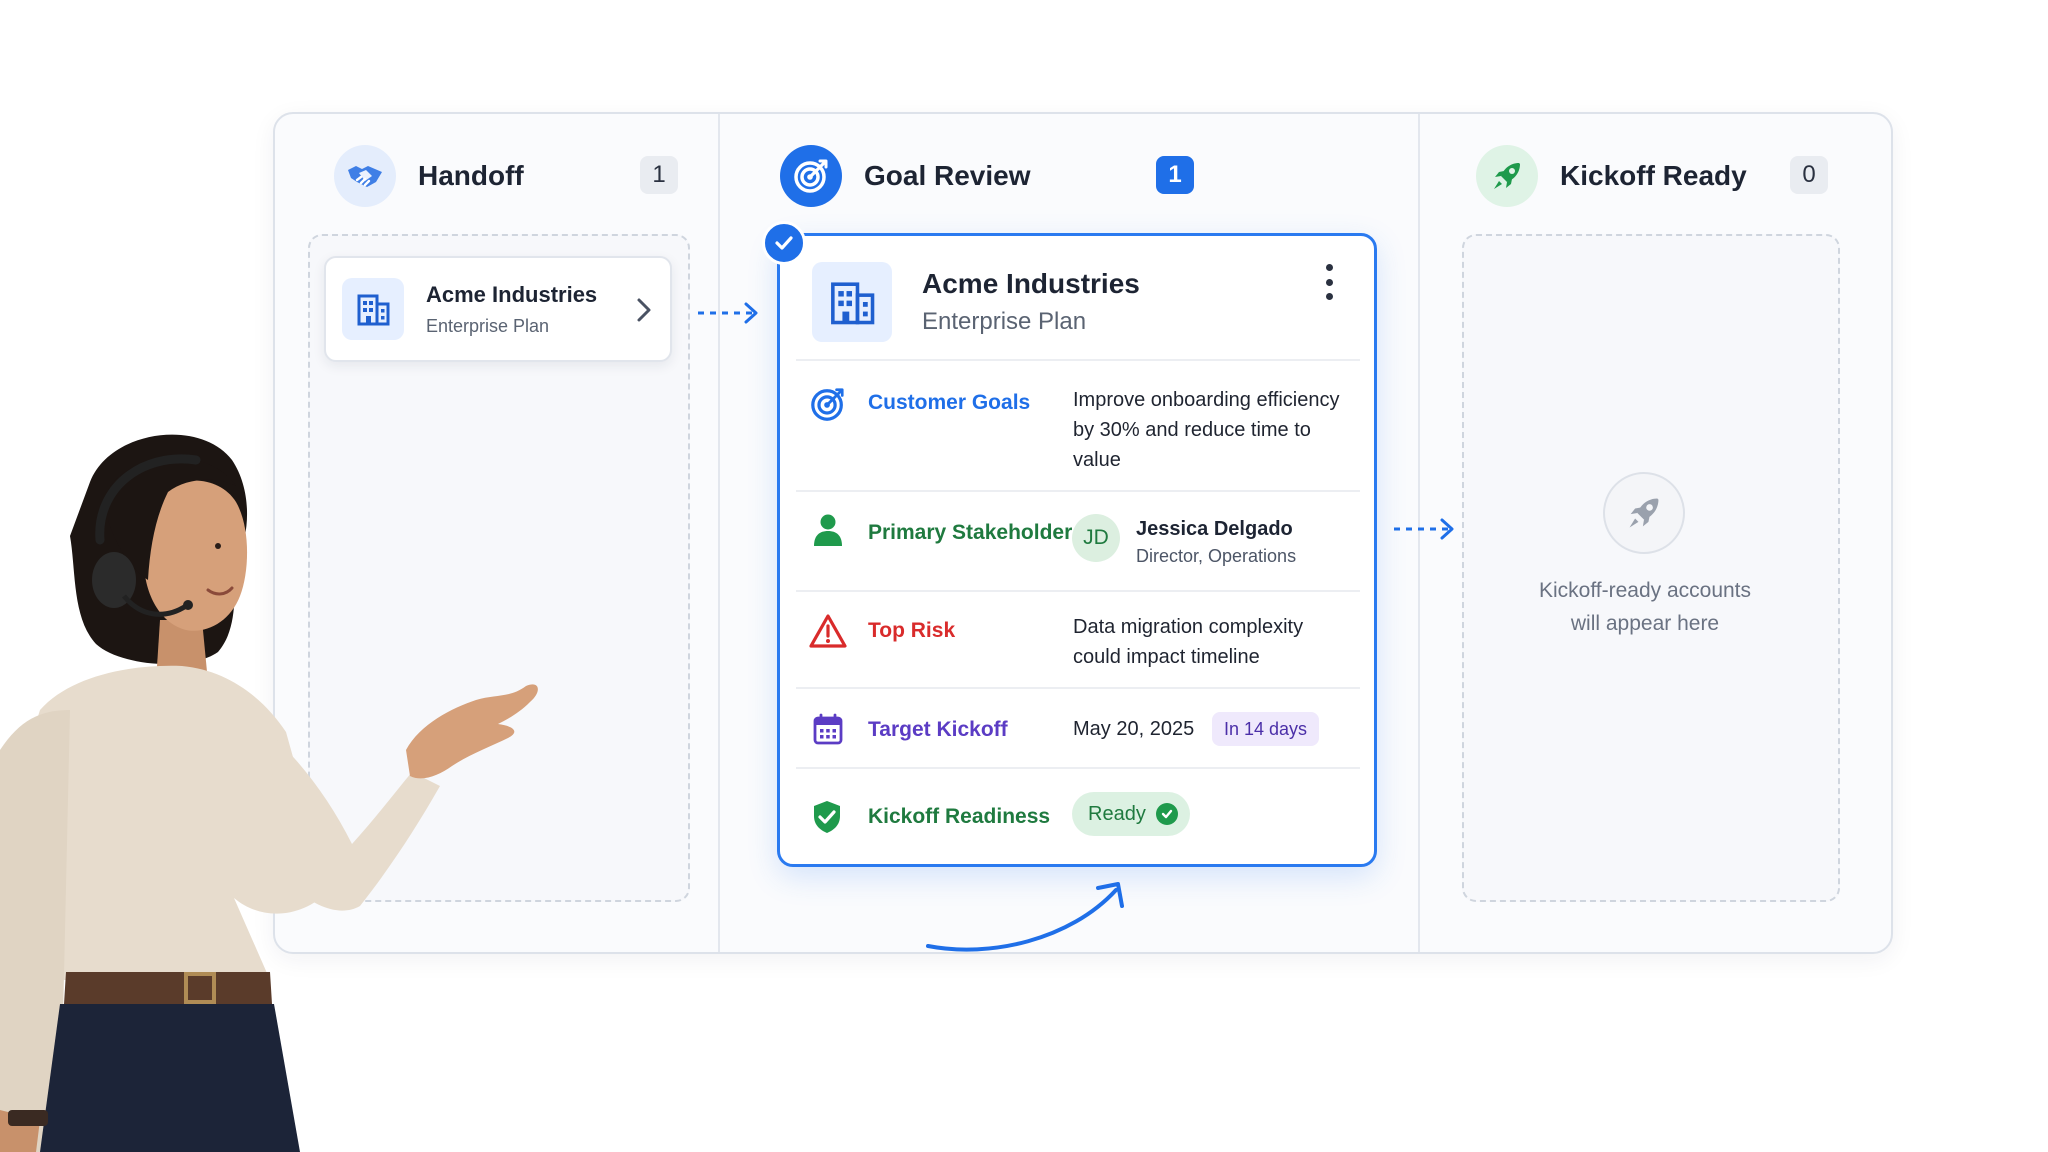 This screenshot has height=1152, width=2048. Describe the element at coordinates (1651, 568) in the screenshot. I see `kickoff-ready-dropzone` at that location.